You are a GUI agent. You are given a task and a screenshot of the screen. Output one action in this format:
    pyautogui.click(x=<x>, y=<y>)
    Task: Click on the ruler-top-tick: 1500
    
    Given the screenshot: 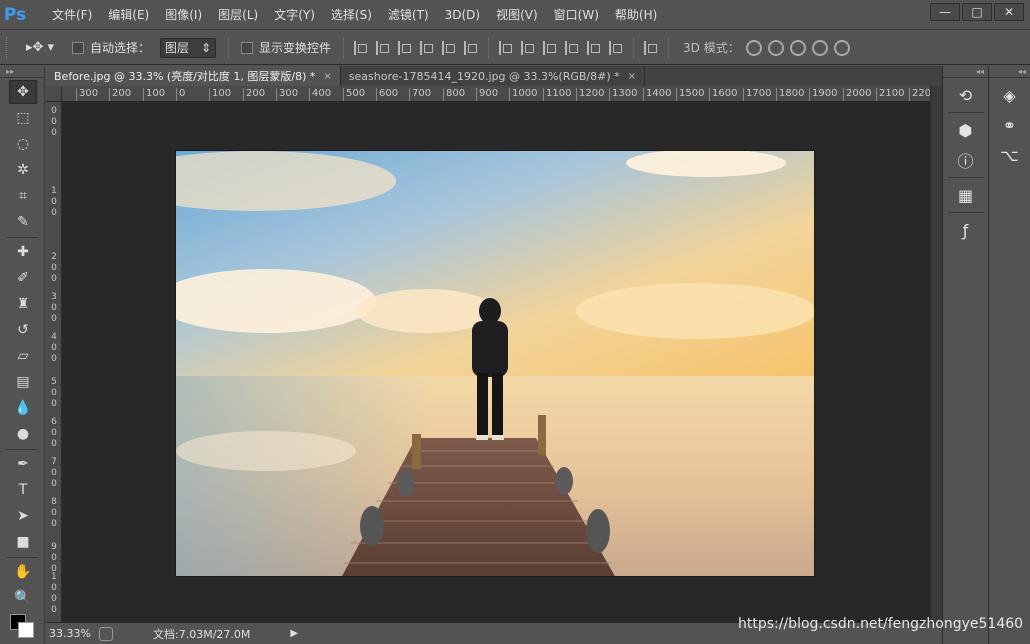 What is the action you would take?
    pyautogui.click(x=690, y=94)
    